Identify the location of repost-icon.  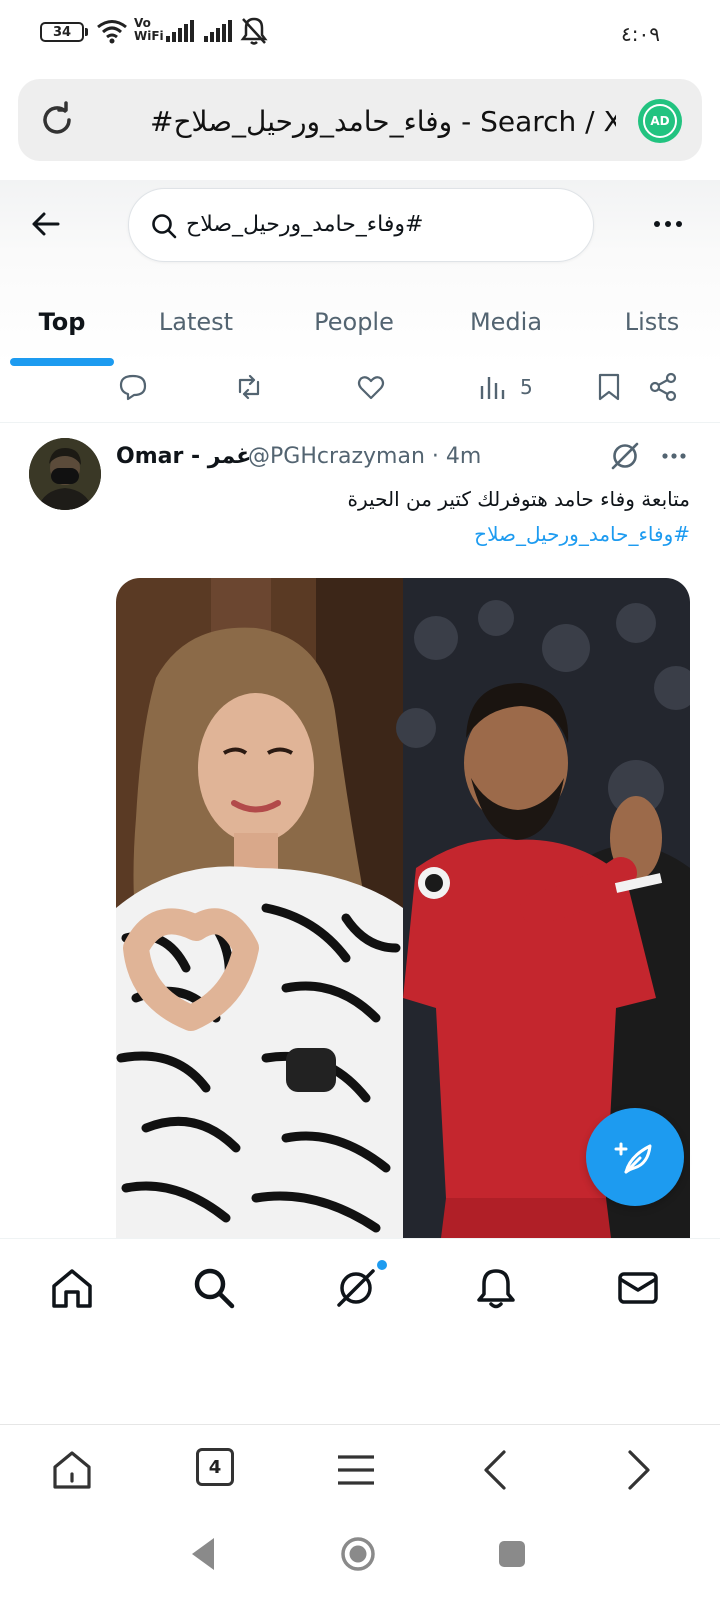
(249, 387).